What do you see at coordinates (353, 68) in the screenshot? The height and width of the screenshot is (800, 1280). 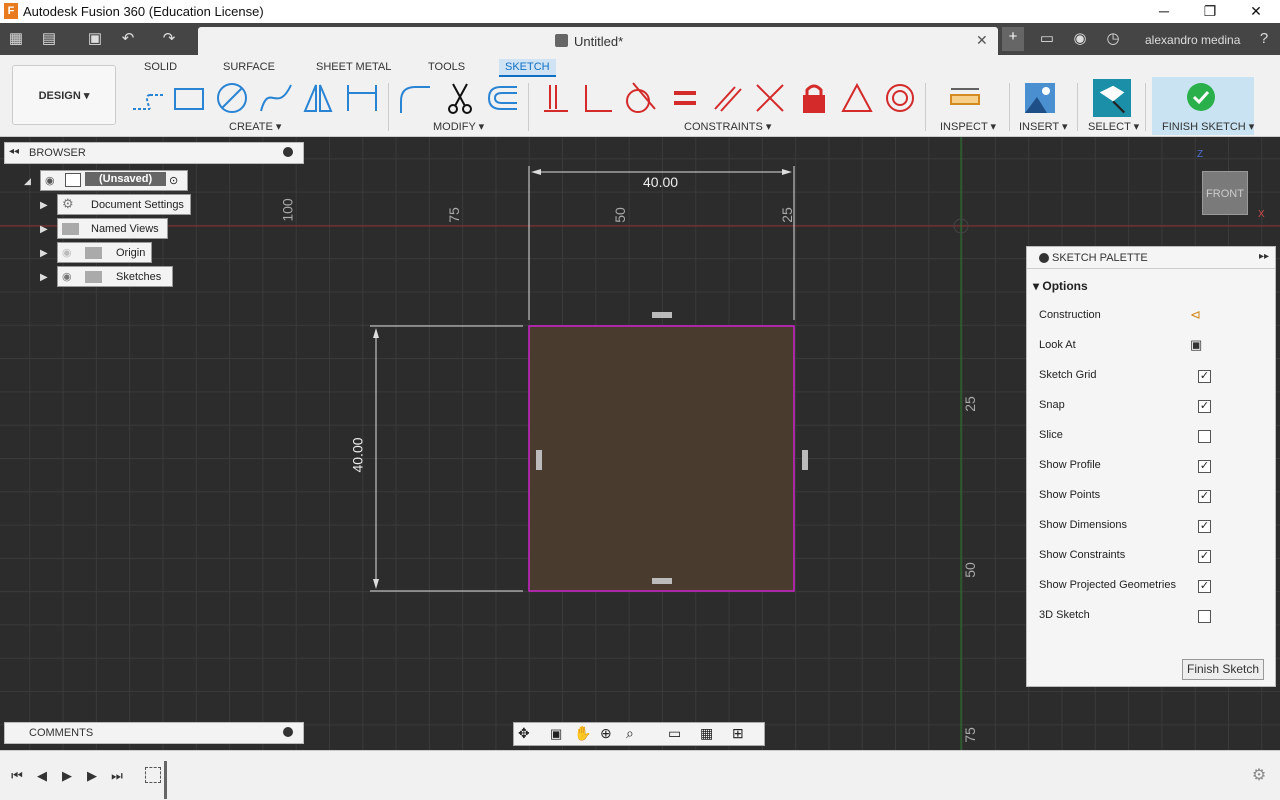 I see `tab-sheet-metal: SHEET METAL` at bounding box center [353, 68].